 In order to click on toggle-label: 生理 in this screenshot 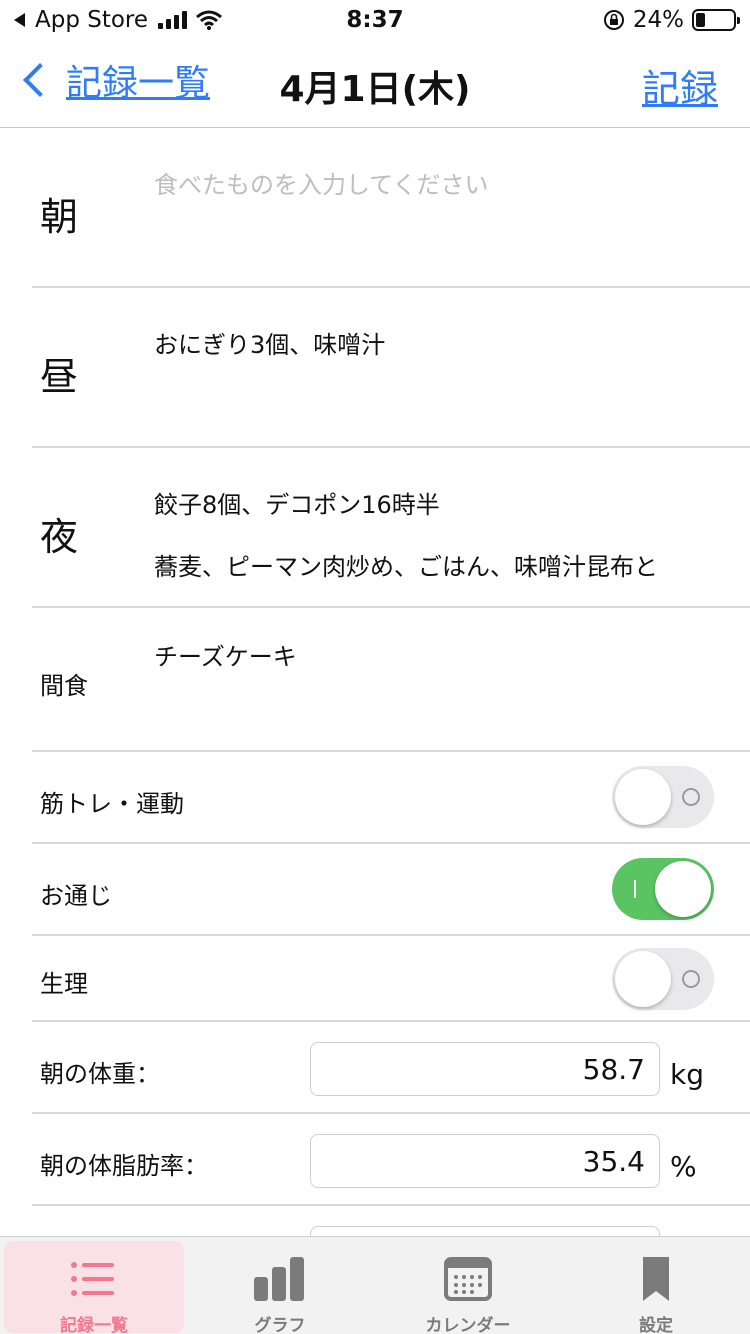, I will do `click(64, 984)`.